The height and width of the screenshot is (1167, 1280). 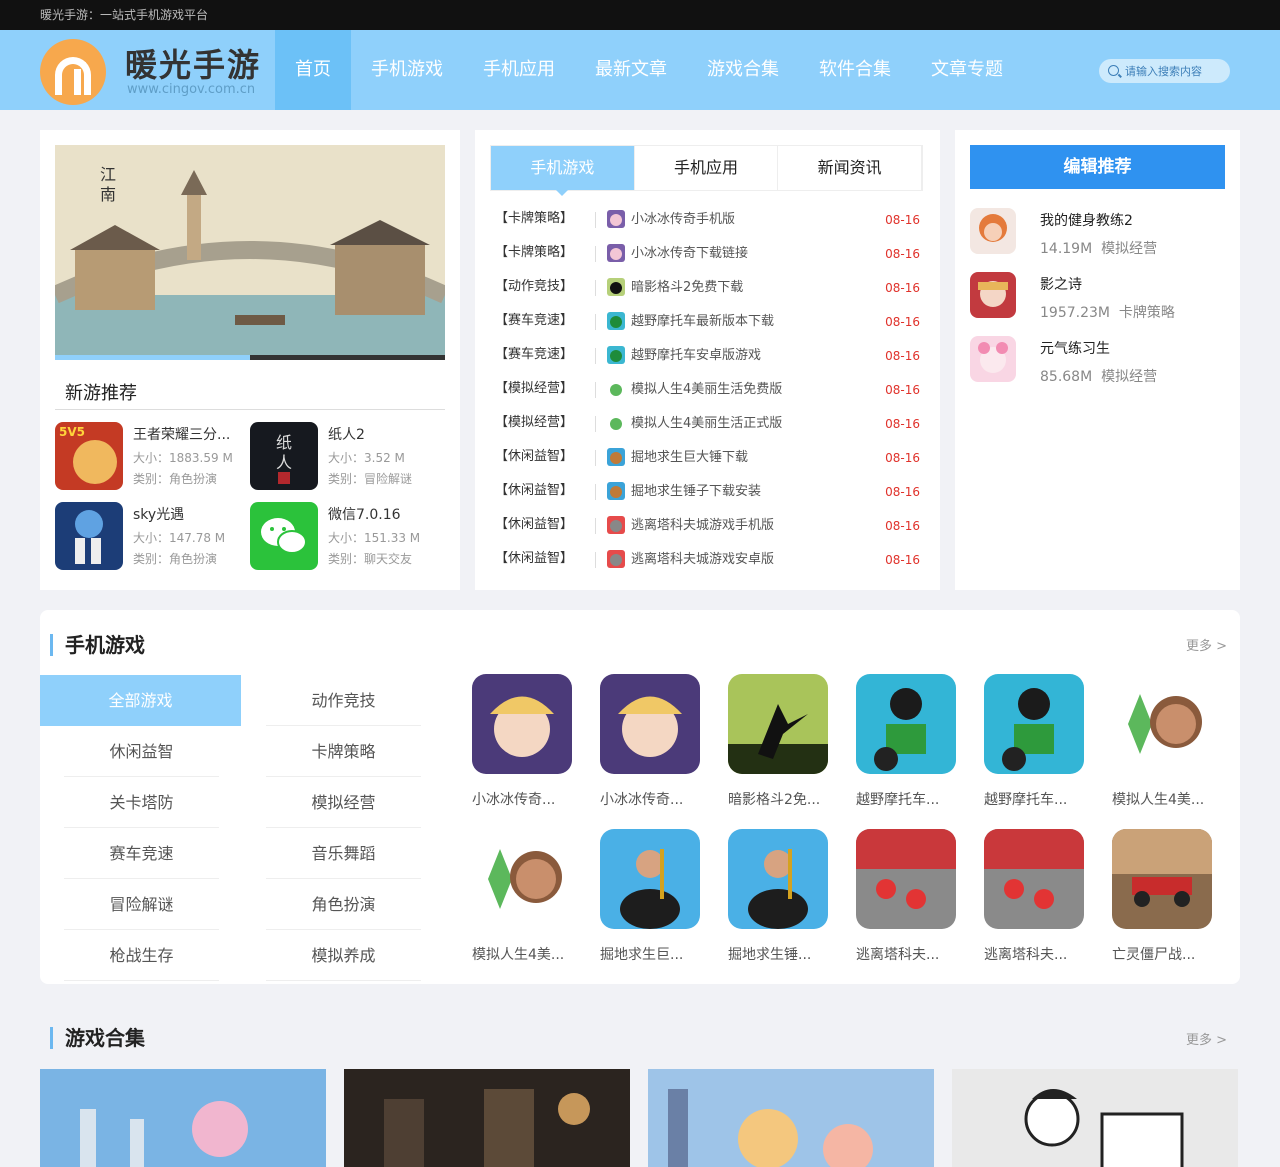 What do you see at coordinates (1097, 364) in the screenshot?
I see `editor-item: 元气练习生 85.68M 模拟经营` at bounding box center [1097, 364].